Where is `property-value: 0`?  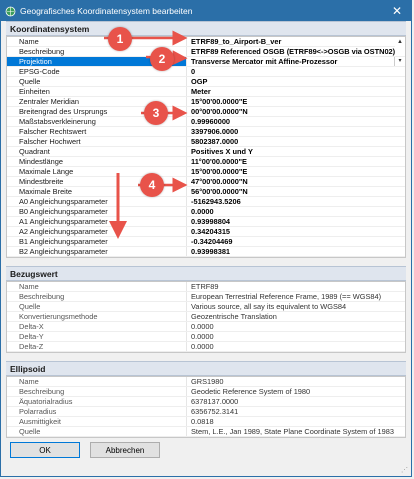 property-value: 0 is located at coordinates (296, 71).